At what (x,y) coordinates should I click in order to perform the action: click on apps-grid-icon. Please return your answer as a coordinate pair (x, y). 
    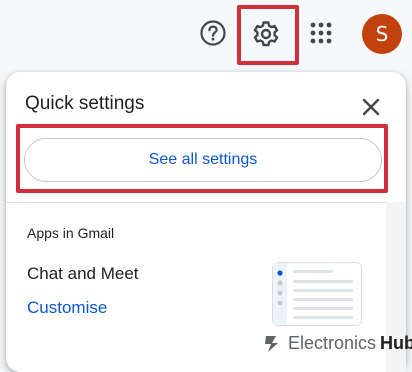
    Looking at the image, I should click on (321, 33).